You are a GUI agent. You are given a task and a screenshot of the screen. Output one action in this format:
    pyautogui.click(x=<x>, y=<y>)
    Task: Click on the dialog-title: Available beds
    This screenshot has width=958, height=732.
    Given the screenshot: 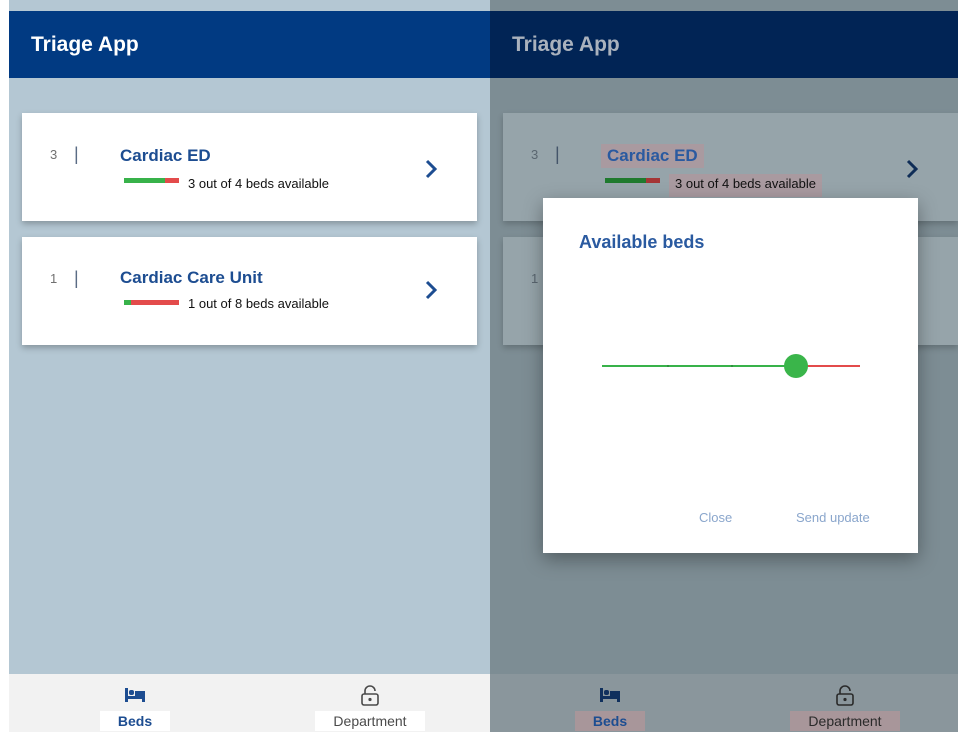 What is the action you would take?
    pyautogui.click(x=642, y=242)
    